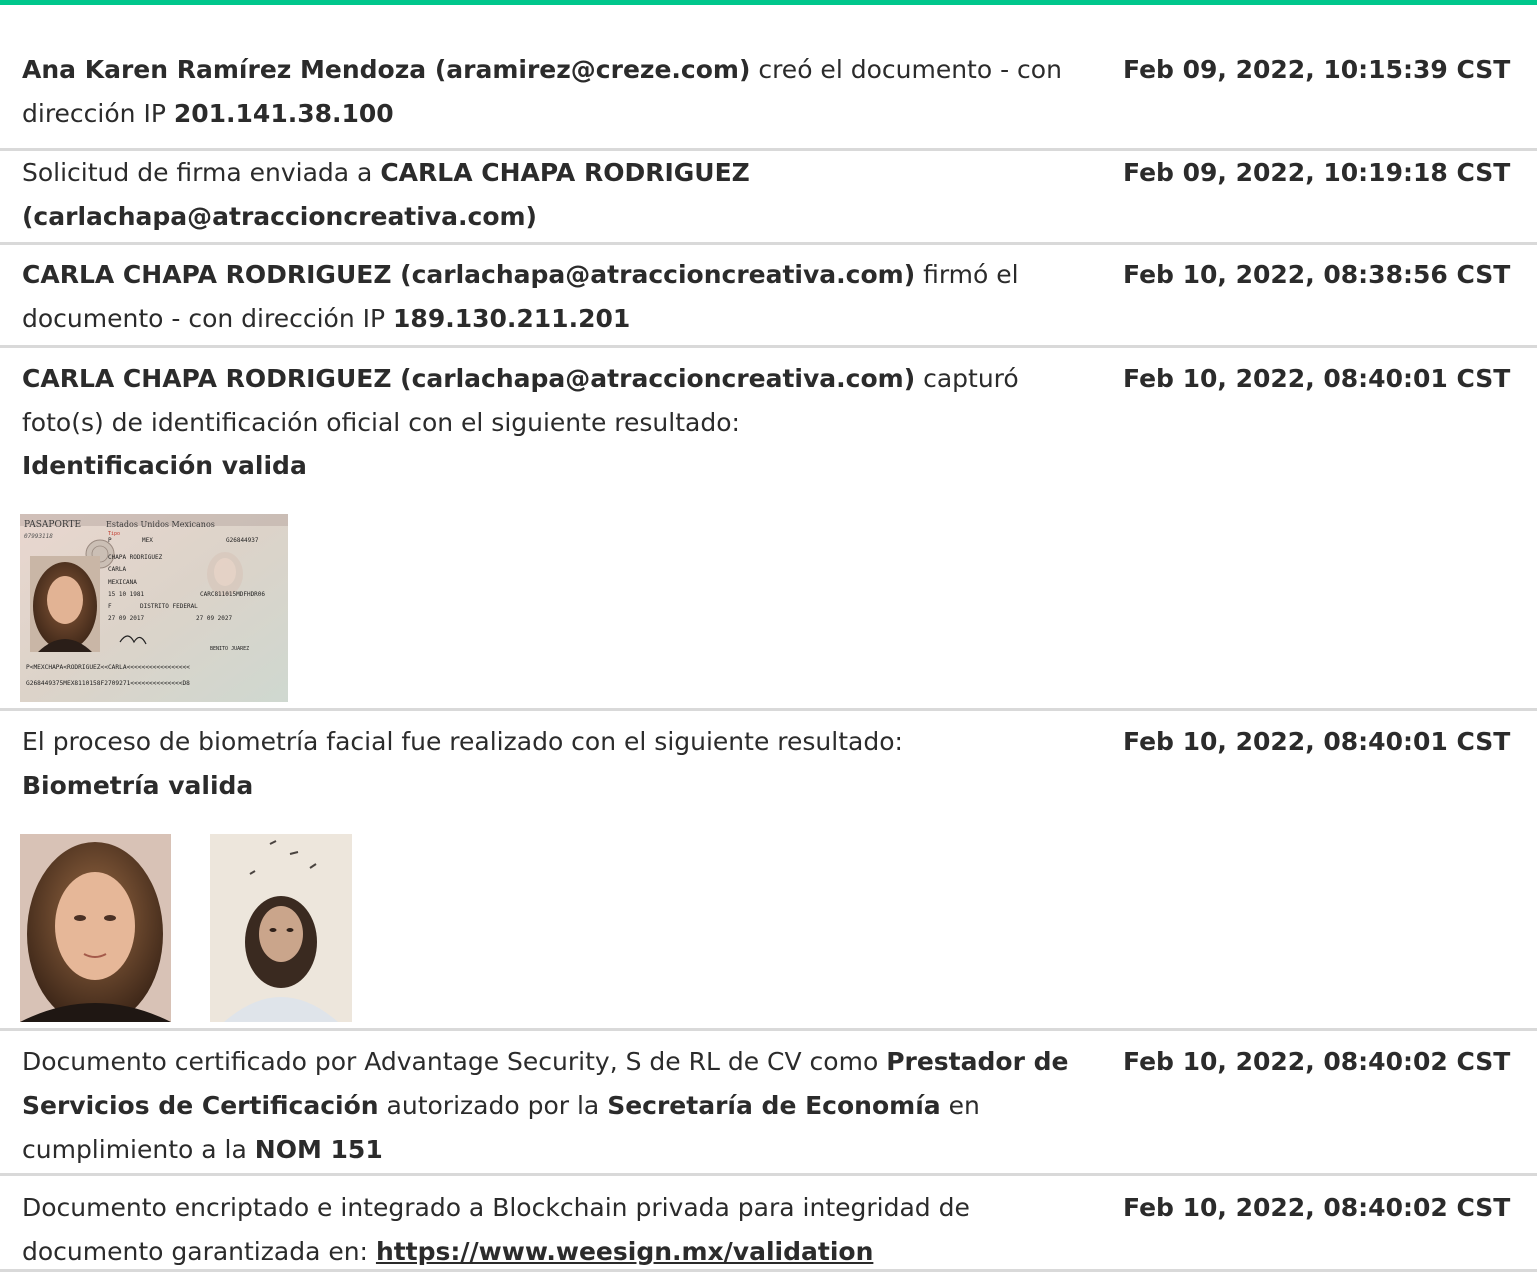  I want to click on passport-birth-place: DISTRITO FEDERAL, so click(169, 606).